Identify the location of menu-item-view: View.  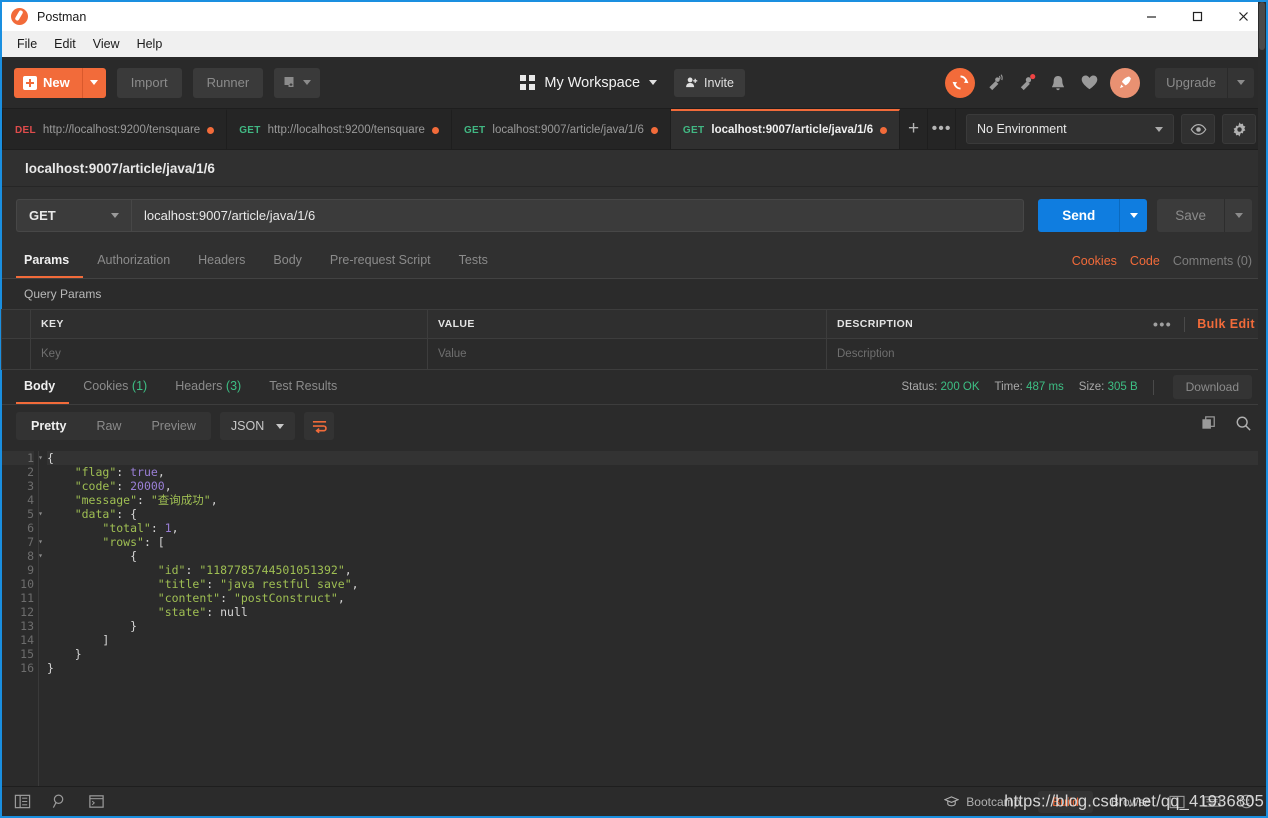
(106, 44).